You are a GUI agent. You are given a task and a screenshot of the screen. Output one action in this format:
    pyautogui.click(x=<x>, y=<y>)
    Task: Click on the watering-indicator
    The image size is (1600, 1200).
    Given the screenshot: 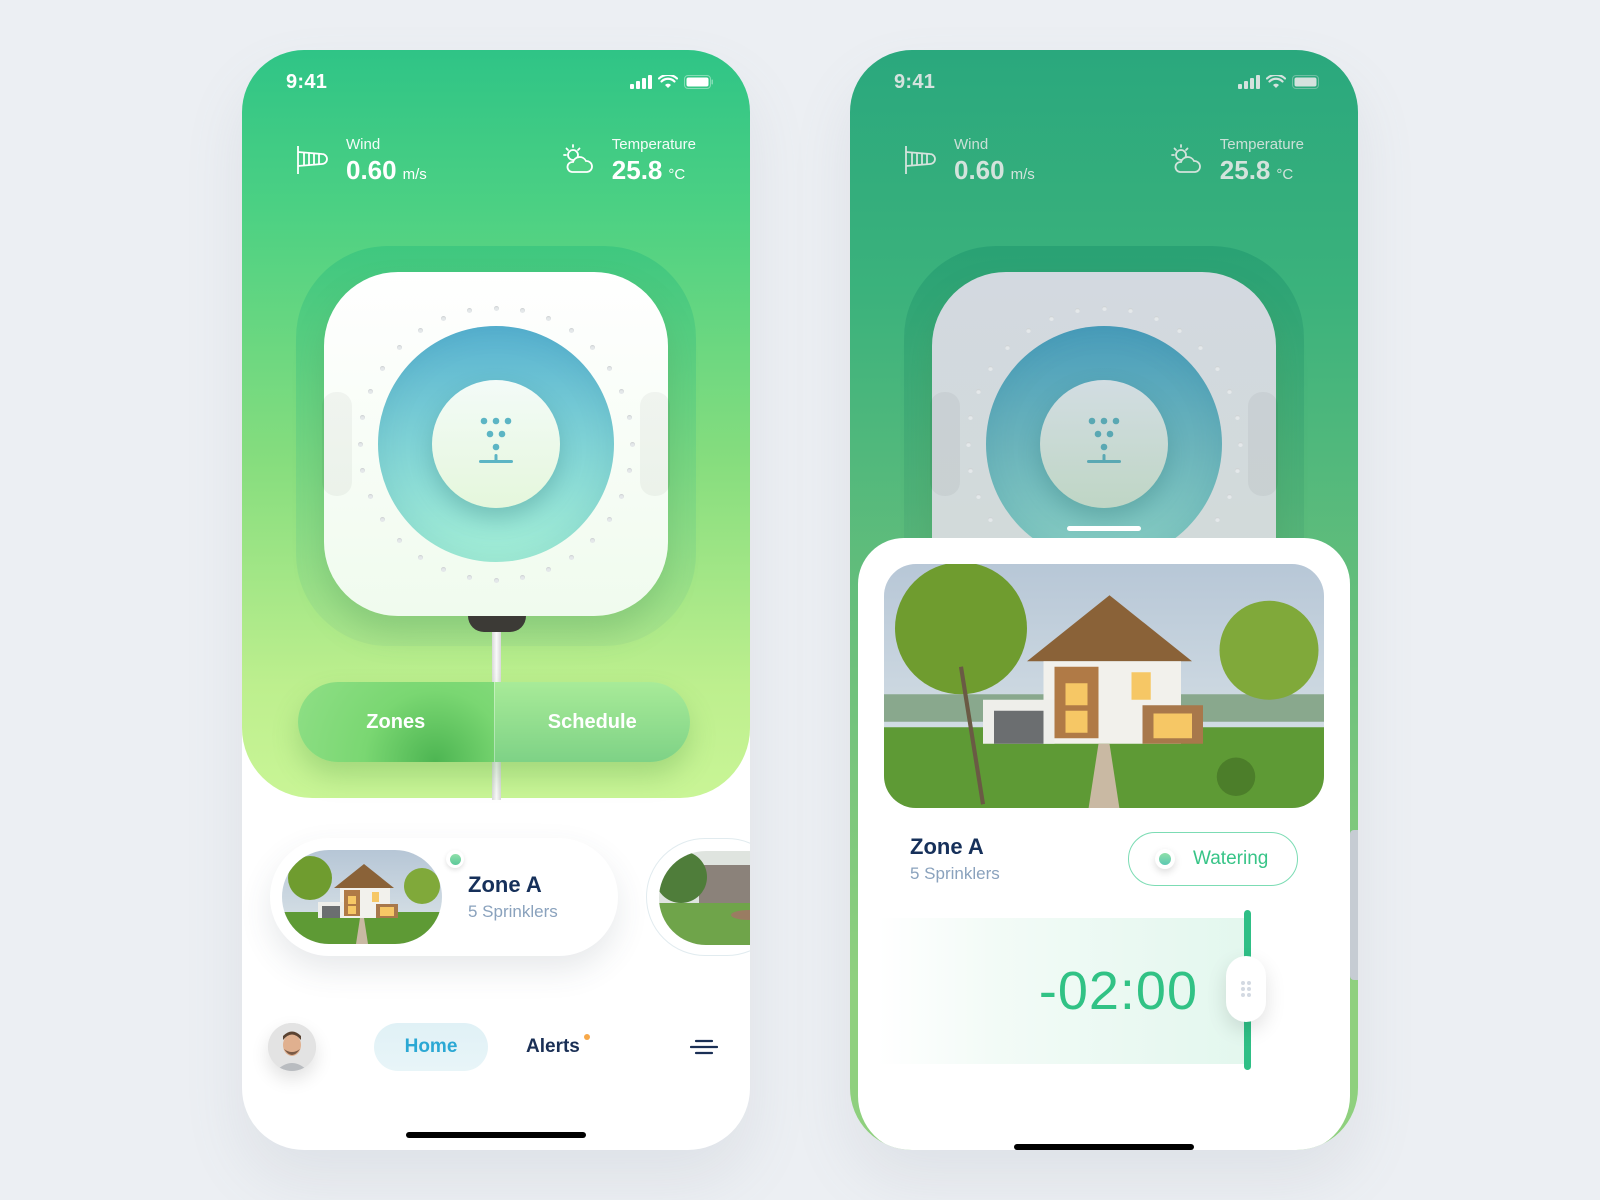 What is the action you would take?
    pyautogui.click(x=1165, y=859)
    